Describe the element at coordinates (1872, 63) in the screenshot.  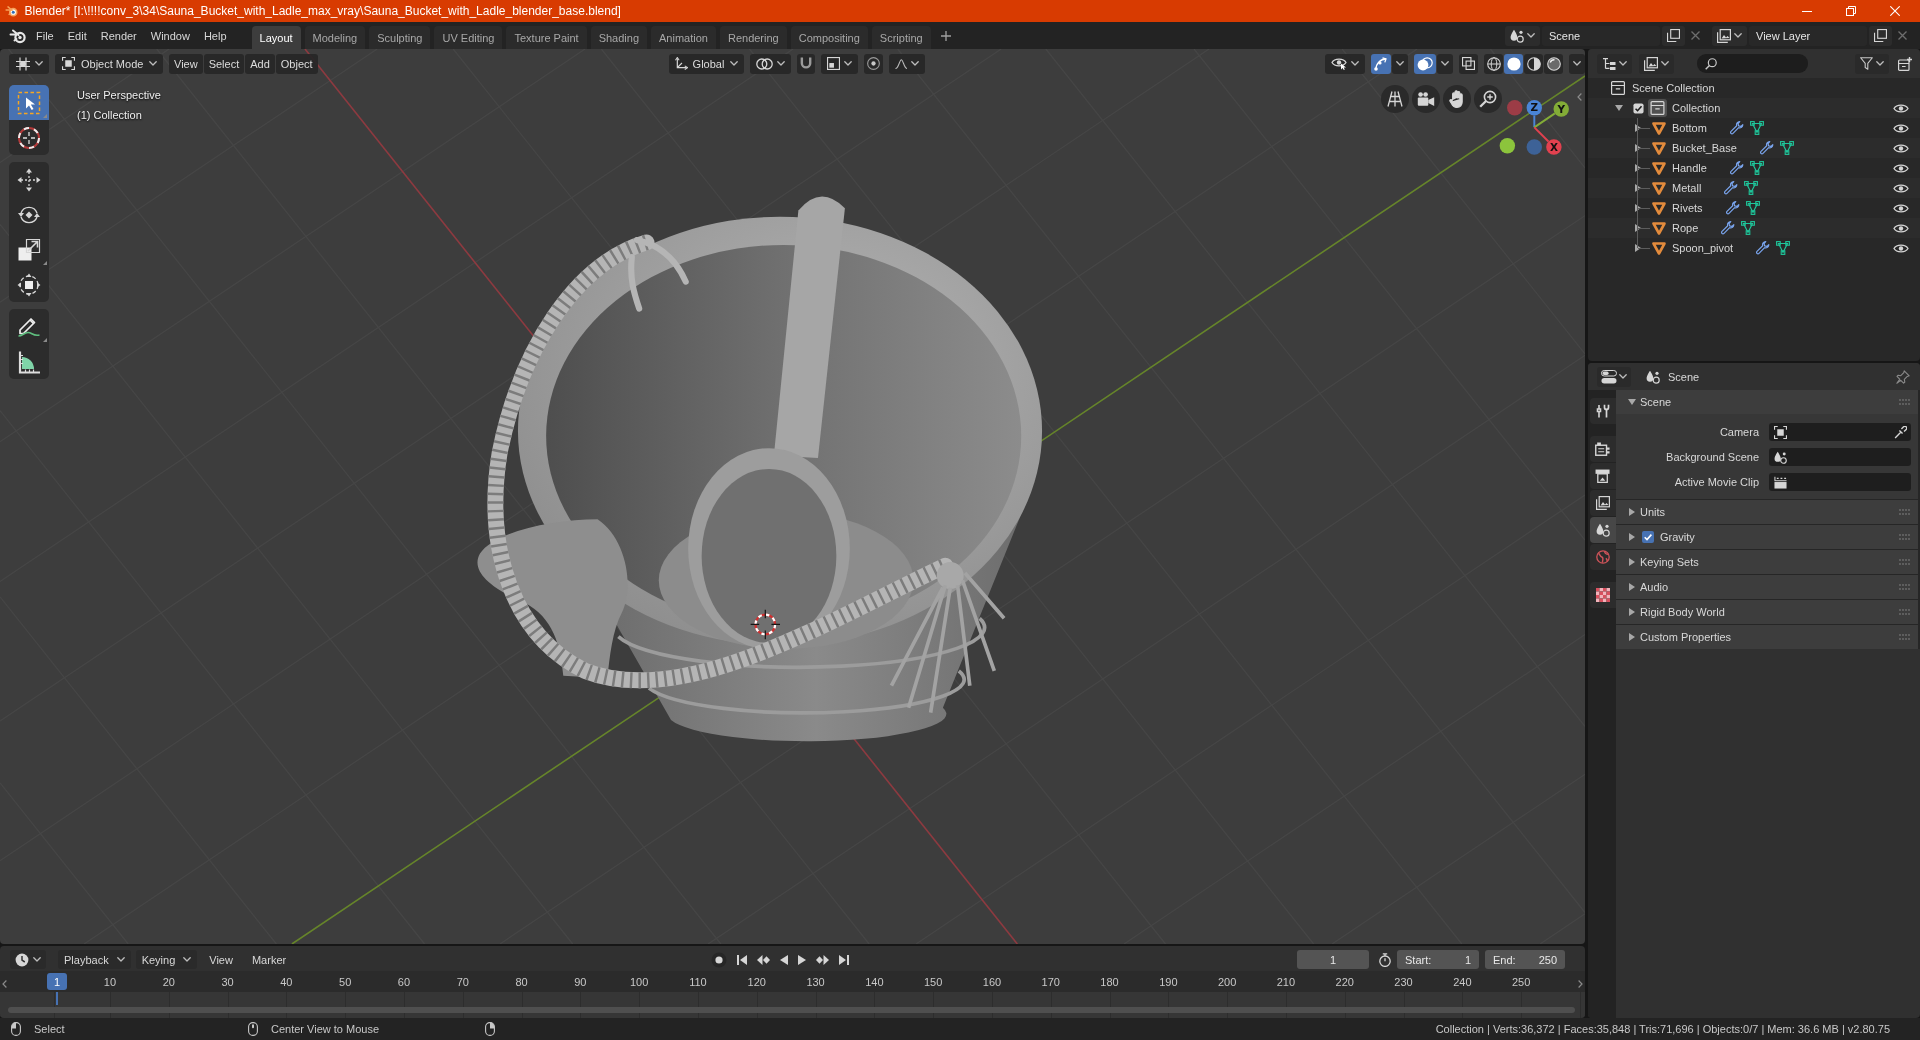
I see `filter-button` at that location.